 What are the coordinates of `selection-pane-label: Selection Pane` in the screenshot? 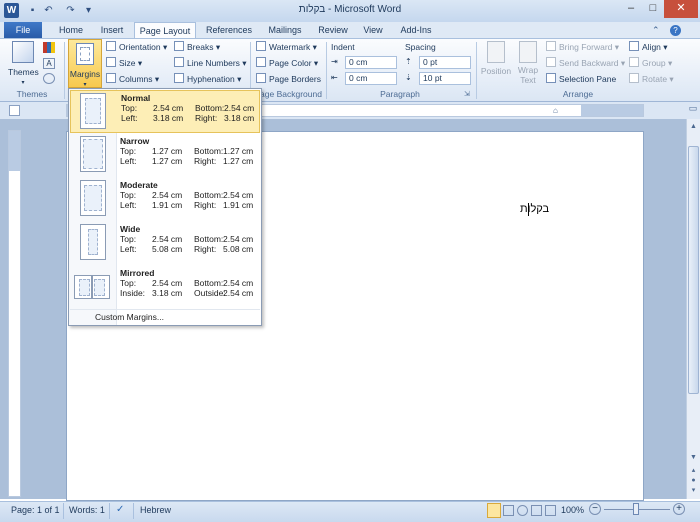 It's located at (588, 79).